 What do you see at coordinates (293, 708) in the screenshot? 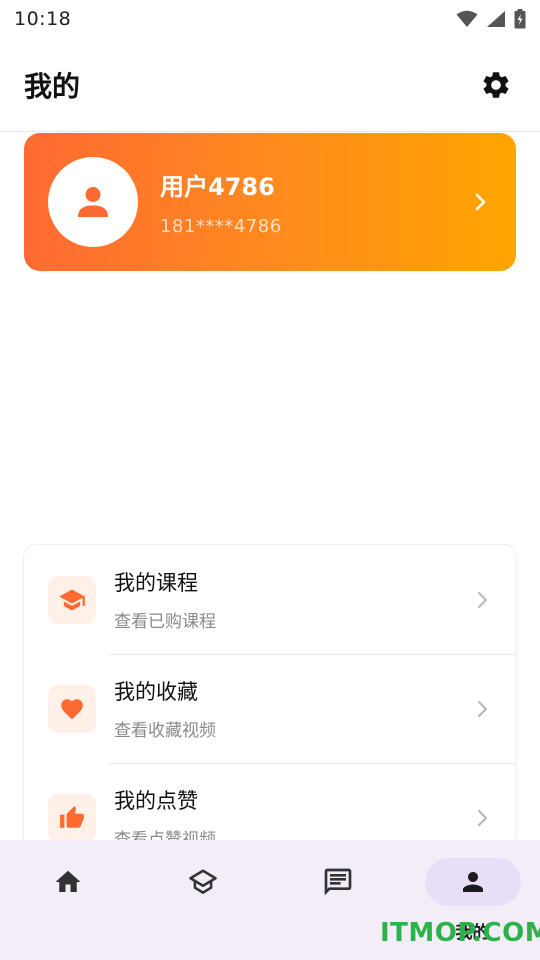
I see `menu-item-text: 我的收藏 查看收藏视频` at bounding box center [293, 708].